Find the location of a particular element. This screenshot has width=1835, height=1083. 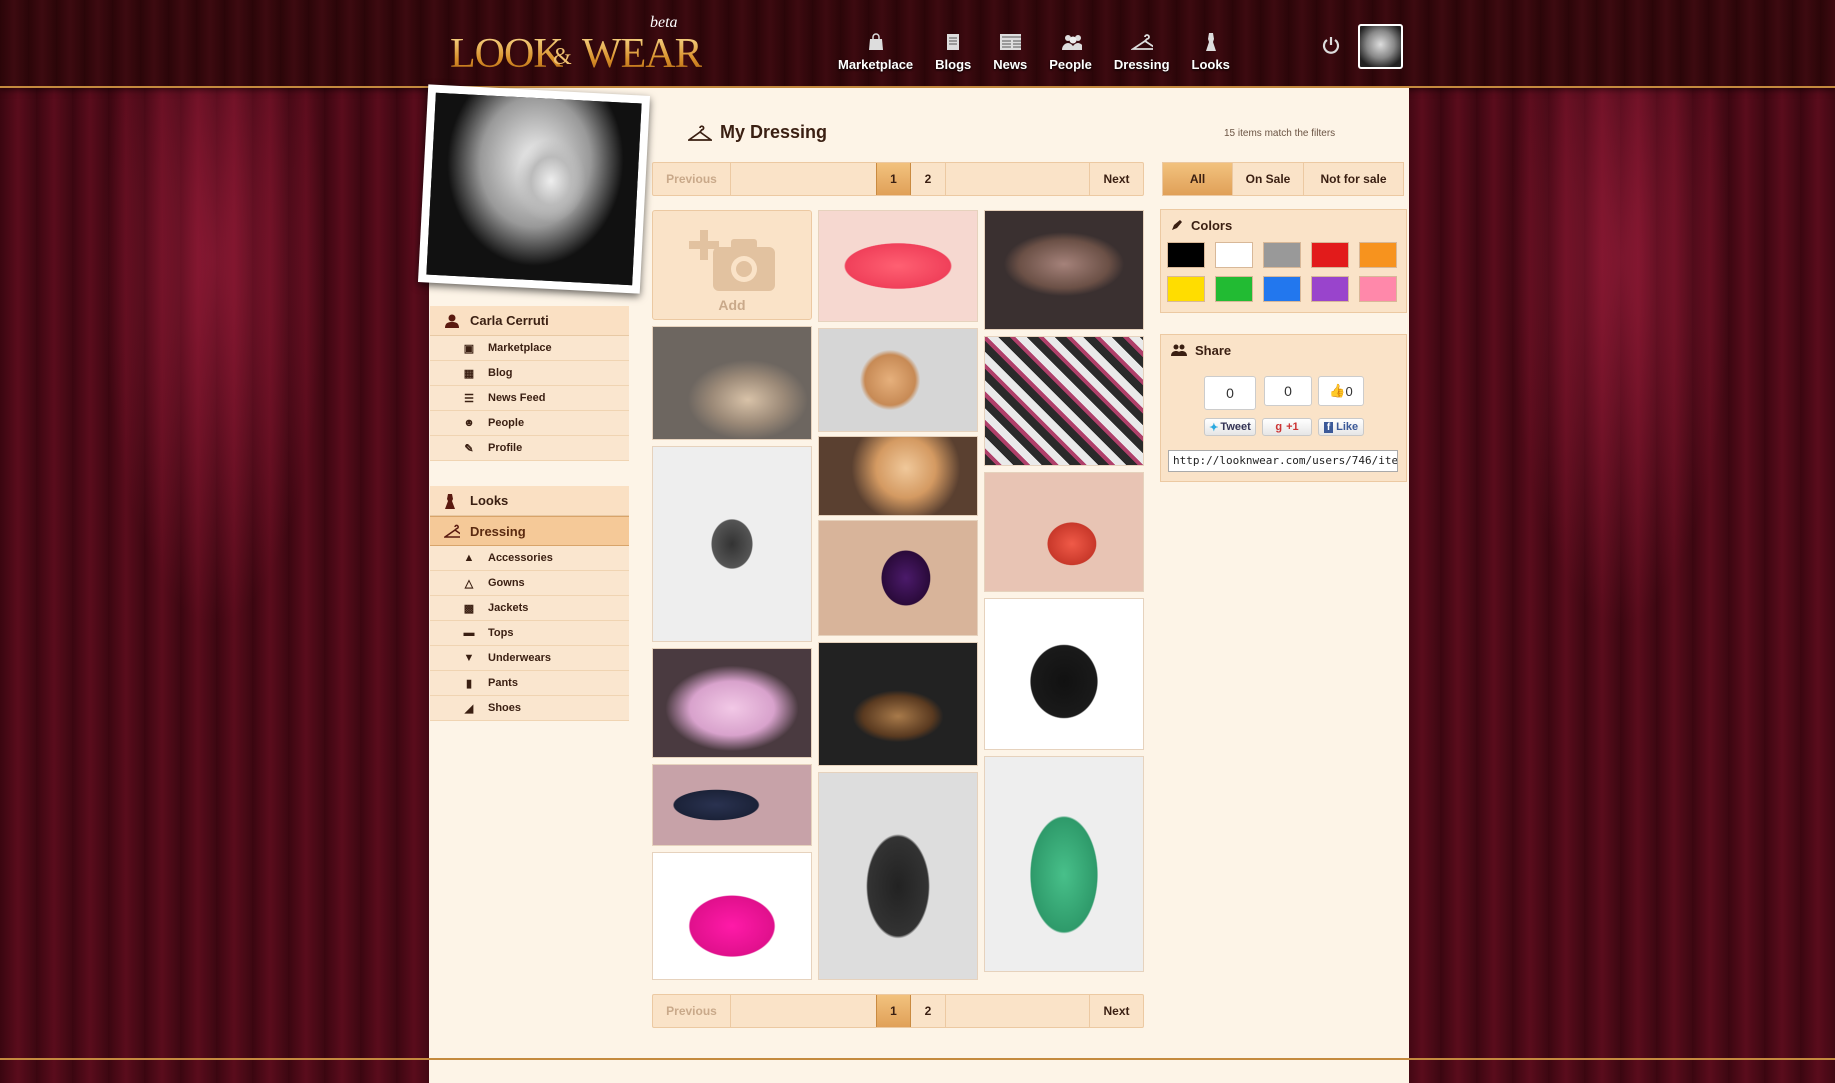

shoe-icon: ◢ is located at coordinates (469, 708).